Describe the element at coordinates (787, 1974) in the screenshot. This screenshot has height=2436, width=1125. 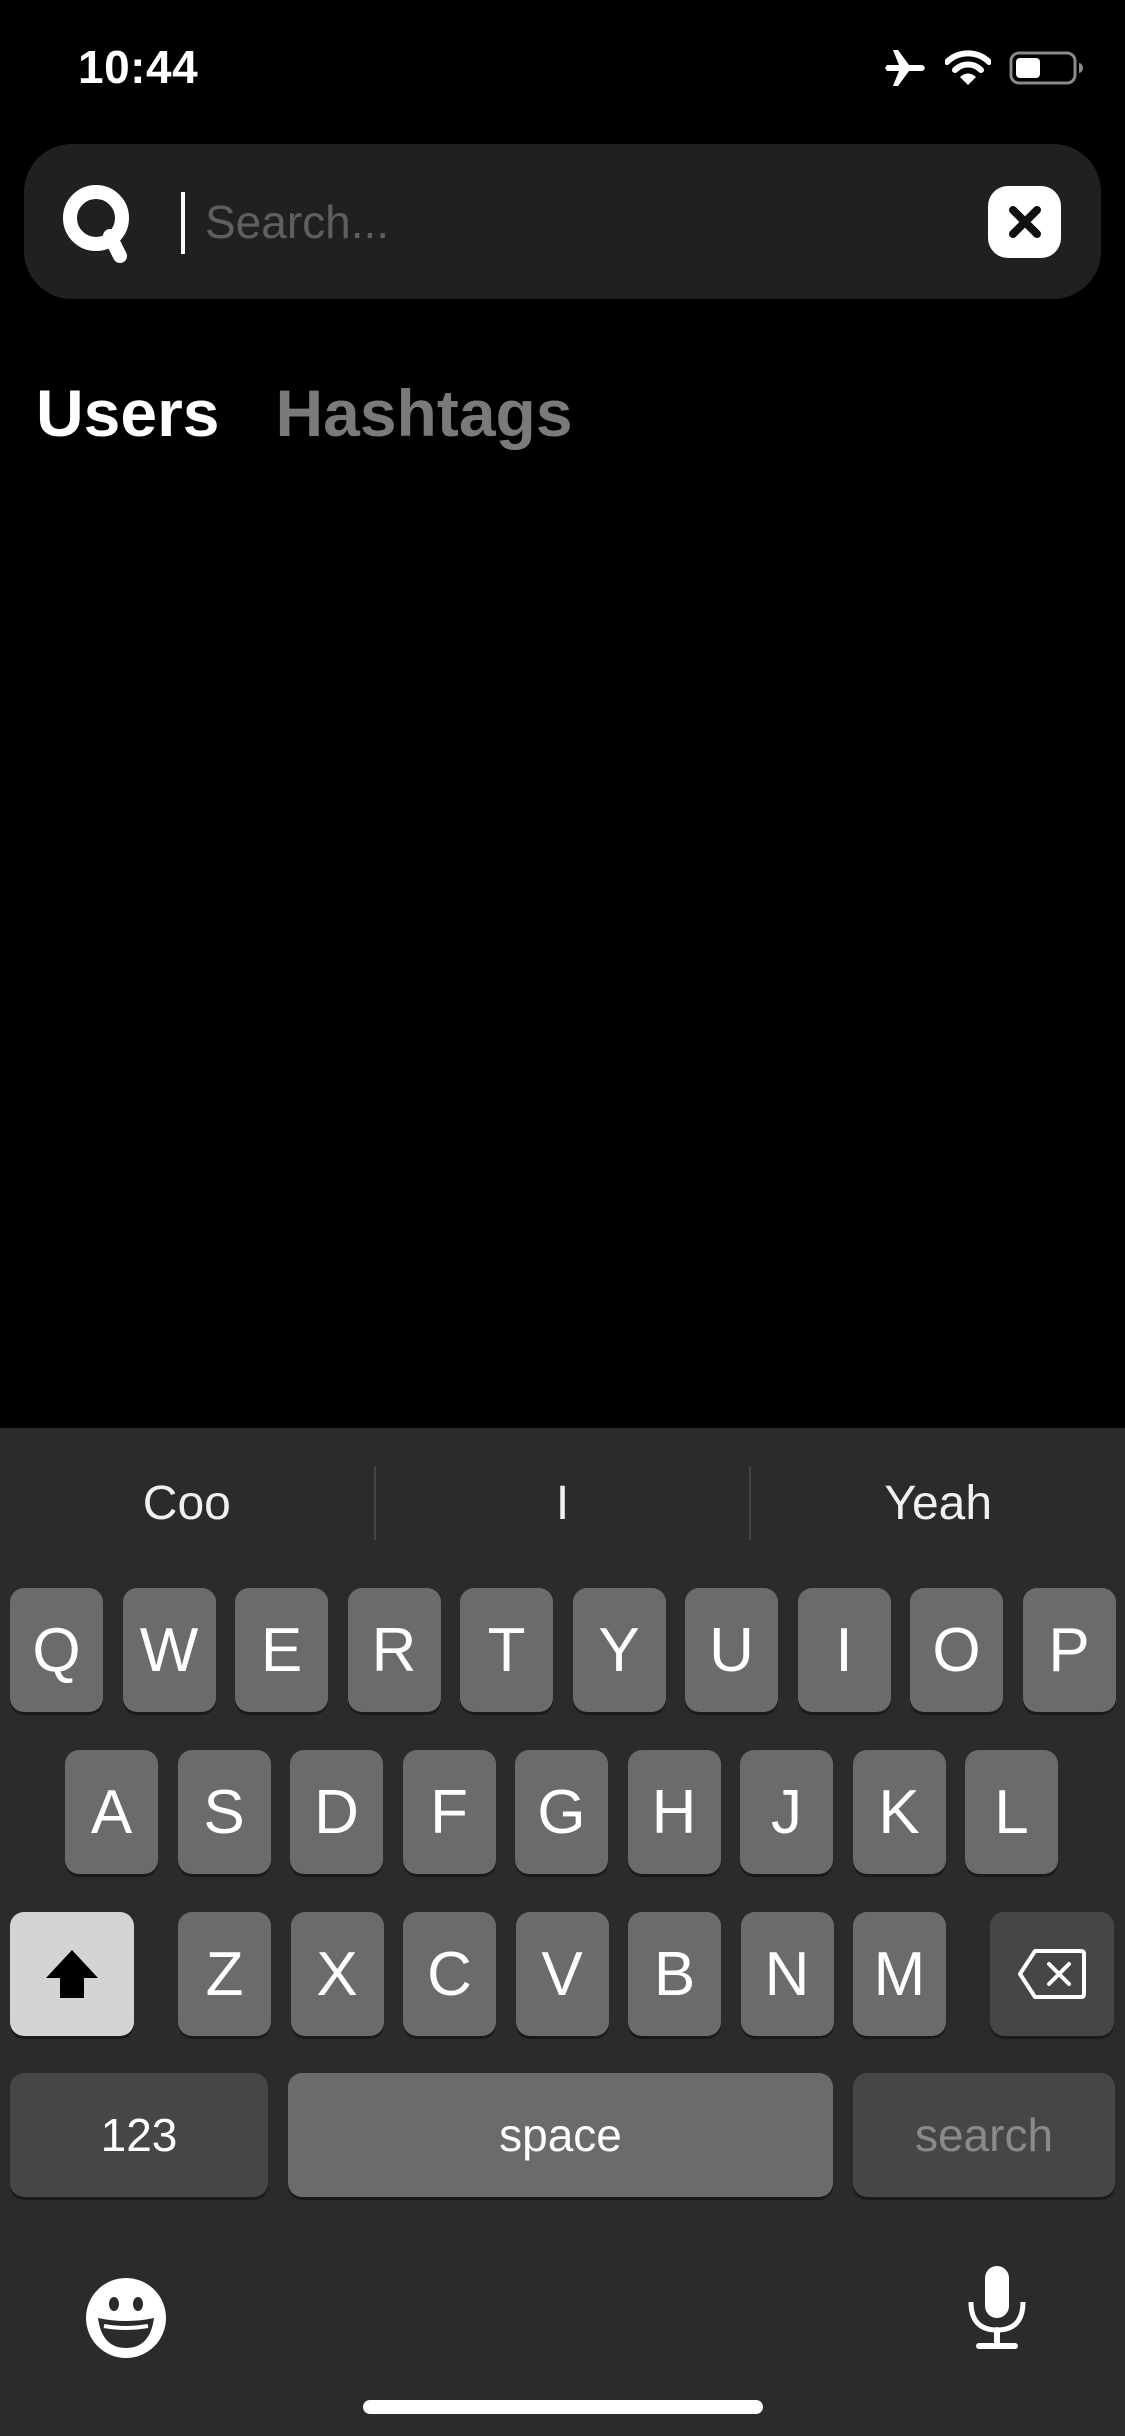
I see `key-n: N` at that location.